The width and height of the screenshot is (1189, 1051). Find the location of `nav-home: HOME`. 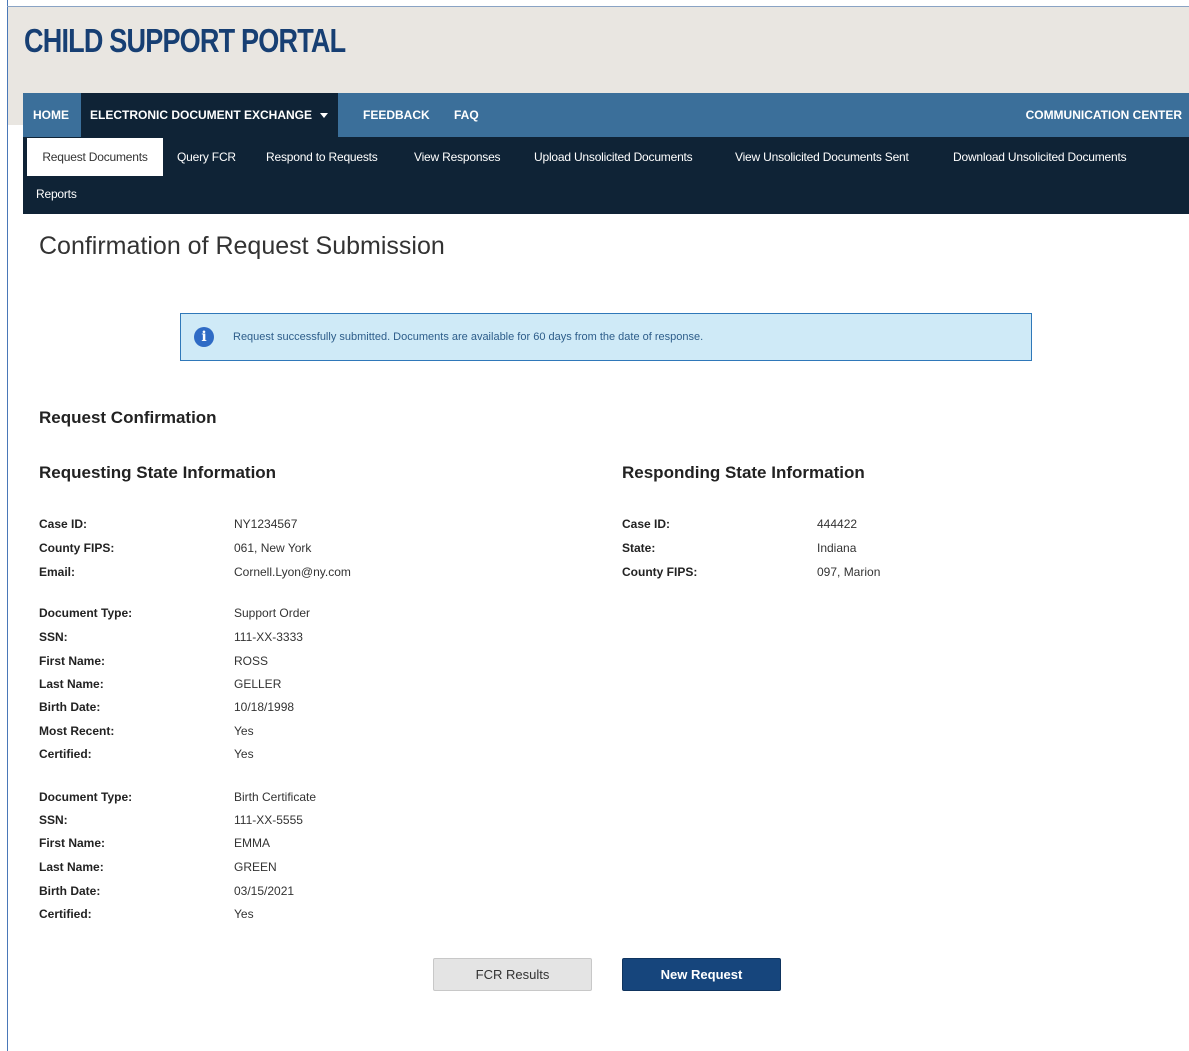

nav-home: HOME is located at coordinates (51, 115).